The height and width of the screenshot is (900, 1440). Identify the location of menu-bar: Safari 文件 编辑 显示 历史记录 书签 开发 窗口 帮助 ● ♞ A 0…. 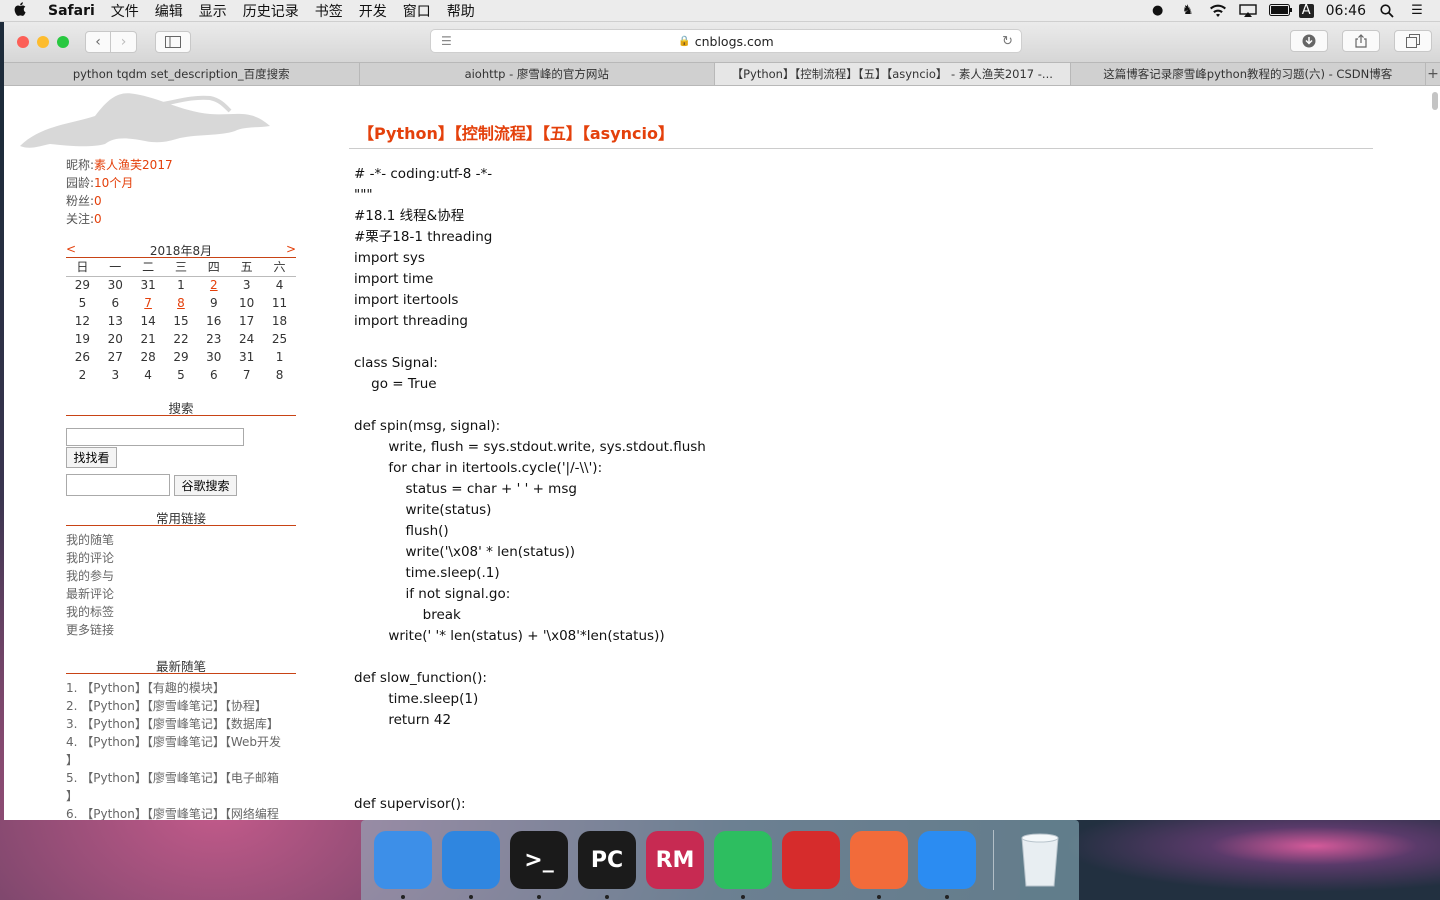
(720, 11).